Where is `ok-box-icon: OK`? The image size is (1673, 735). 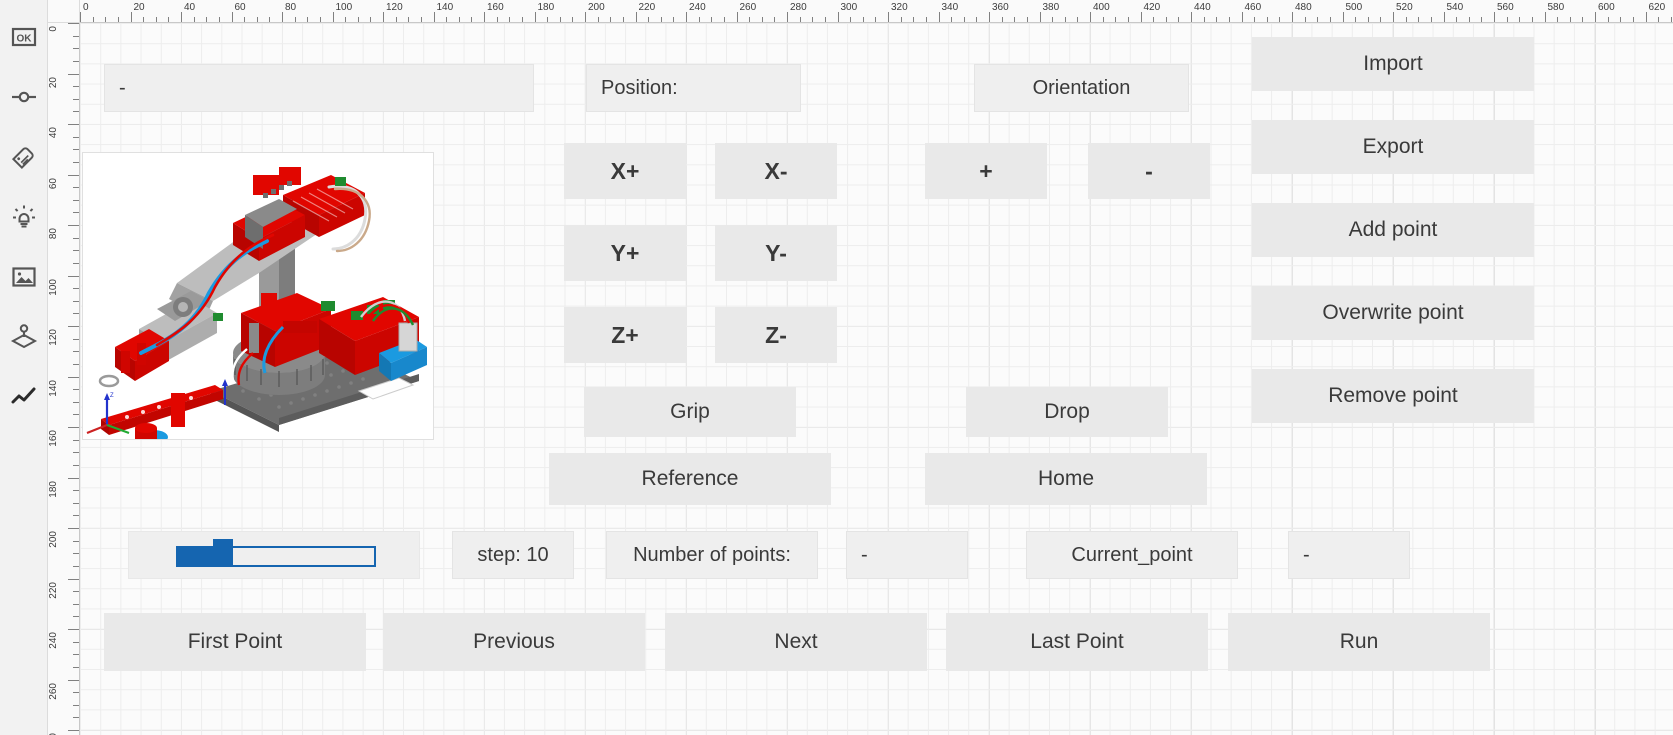
ok-box-icon: OK is located at coordinates (24, 37).